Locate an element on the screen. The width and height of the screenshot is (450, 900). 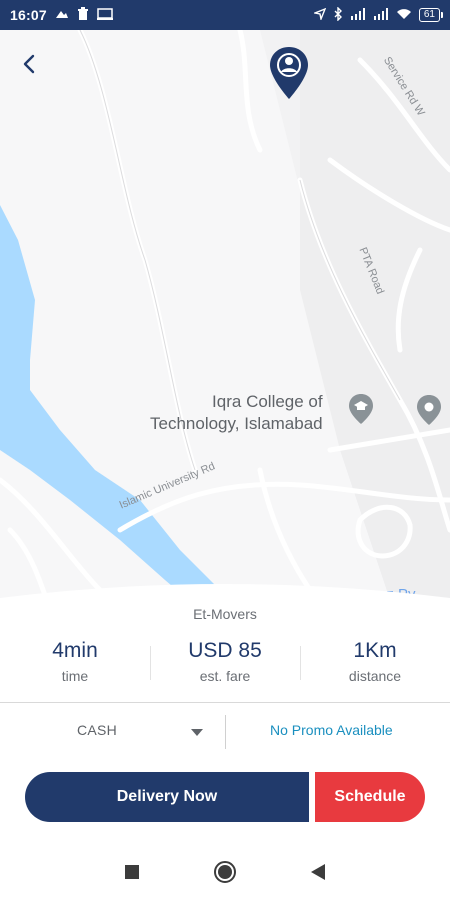
trash-icon is located at coordinates (83, 15).